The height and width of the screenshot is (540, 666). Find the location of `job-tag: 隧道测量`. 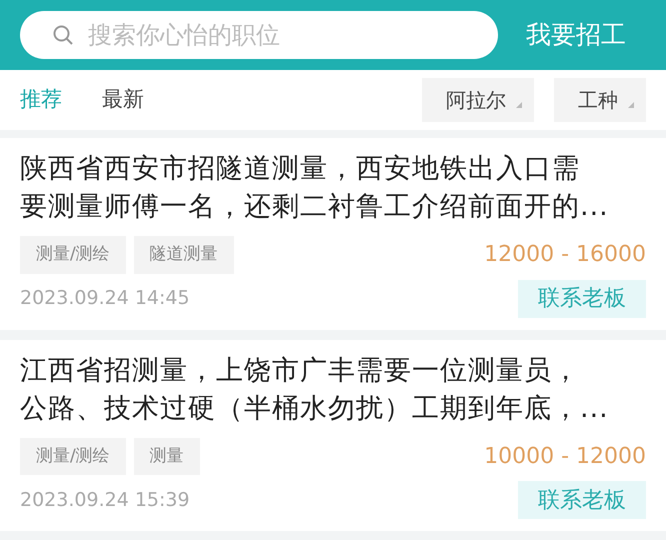

job-tag: 隧道测量 is located at coordinates (184, 255).